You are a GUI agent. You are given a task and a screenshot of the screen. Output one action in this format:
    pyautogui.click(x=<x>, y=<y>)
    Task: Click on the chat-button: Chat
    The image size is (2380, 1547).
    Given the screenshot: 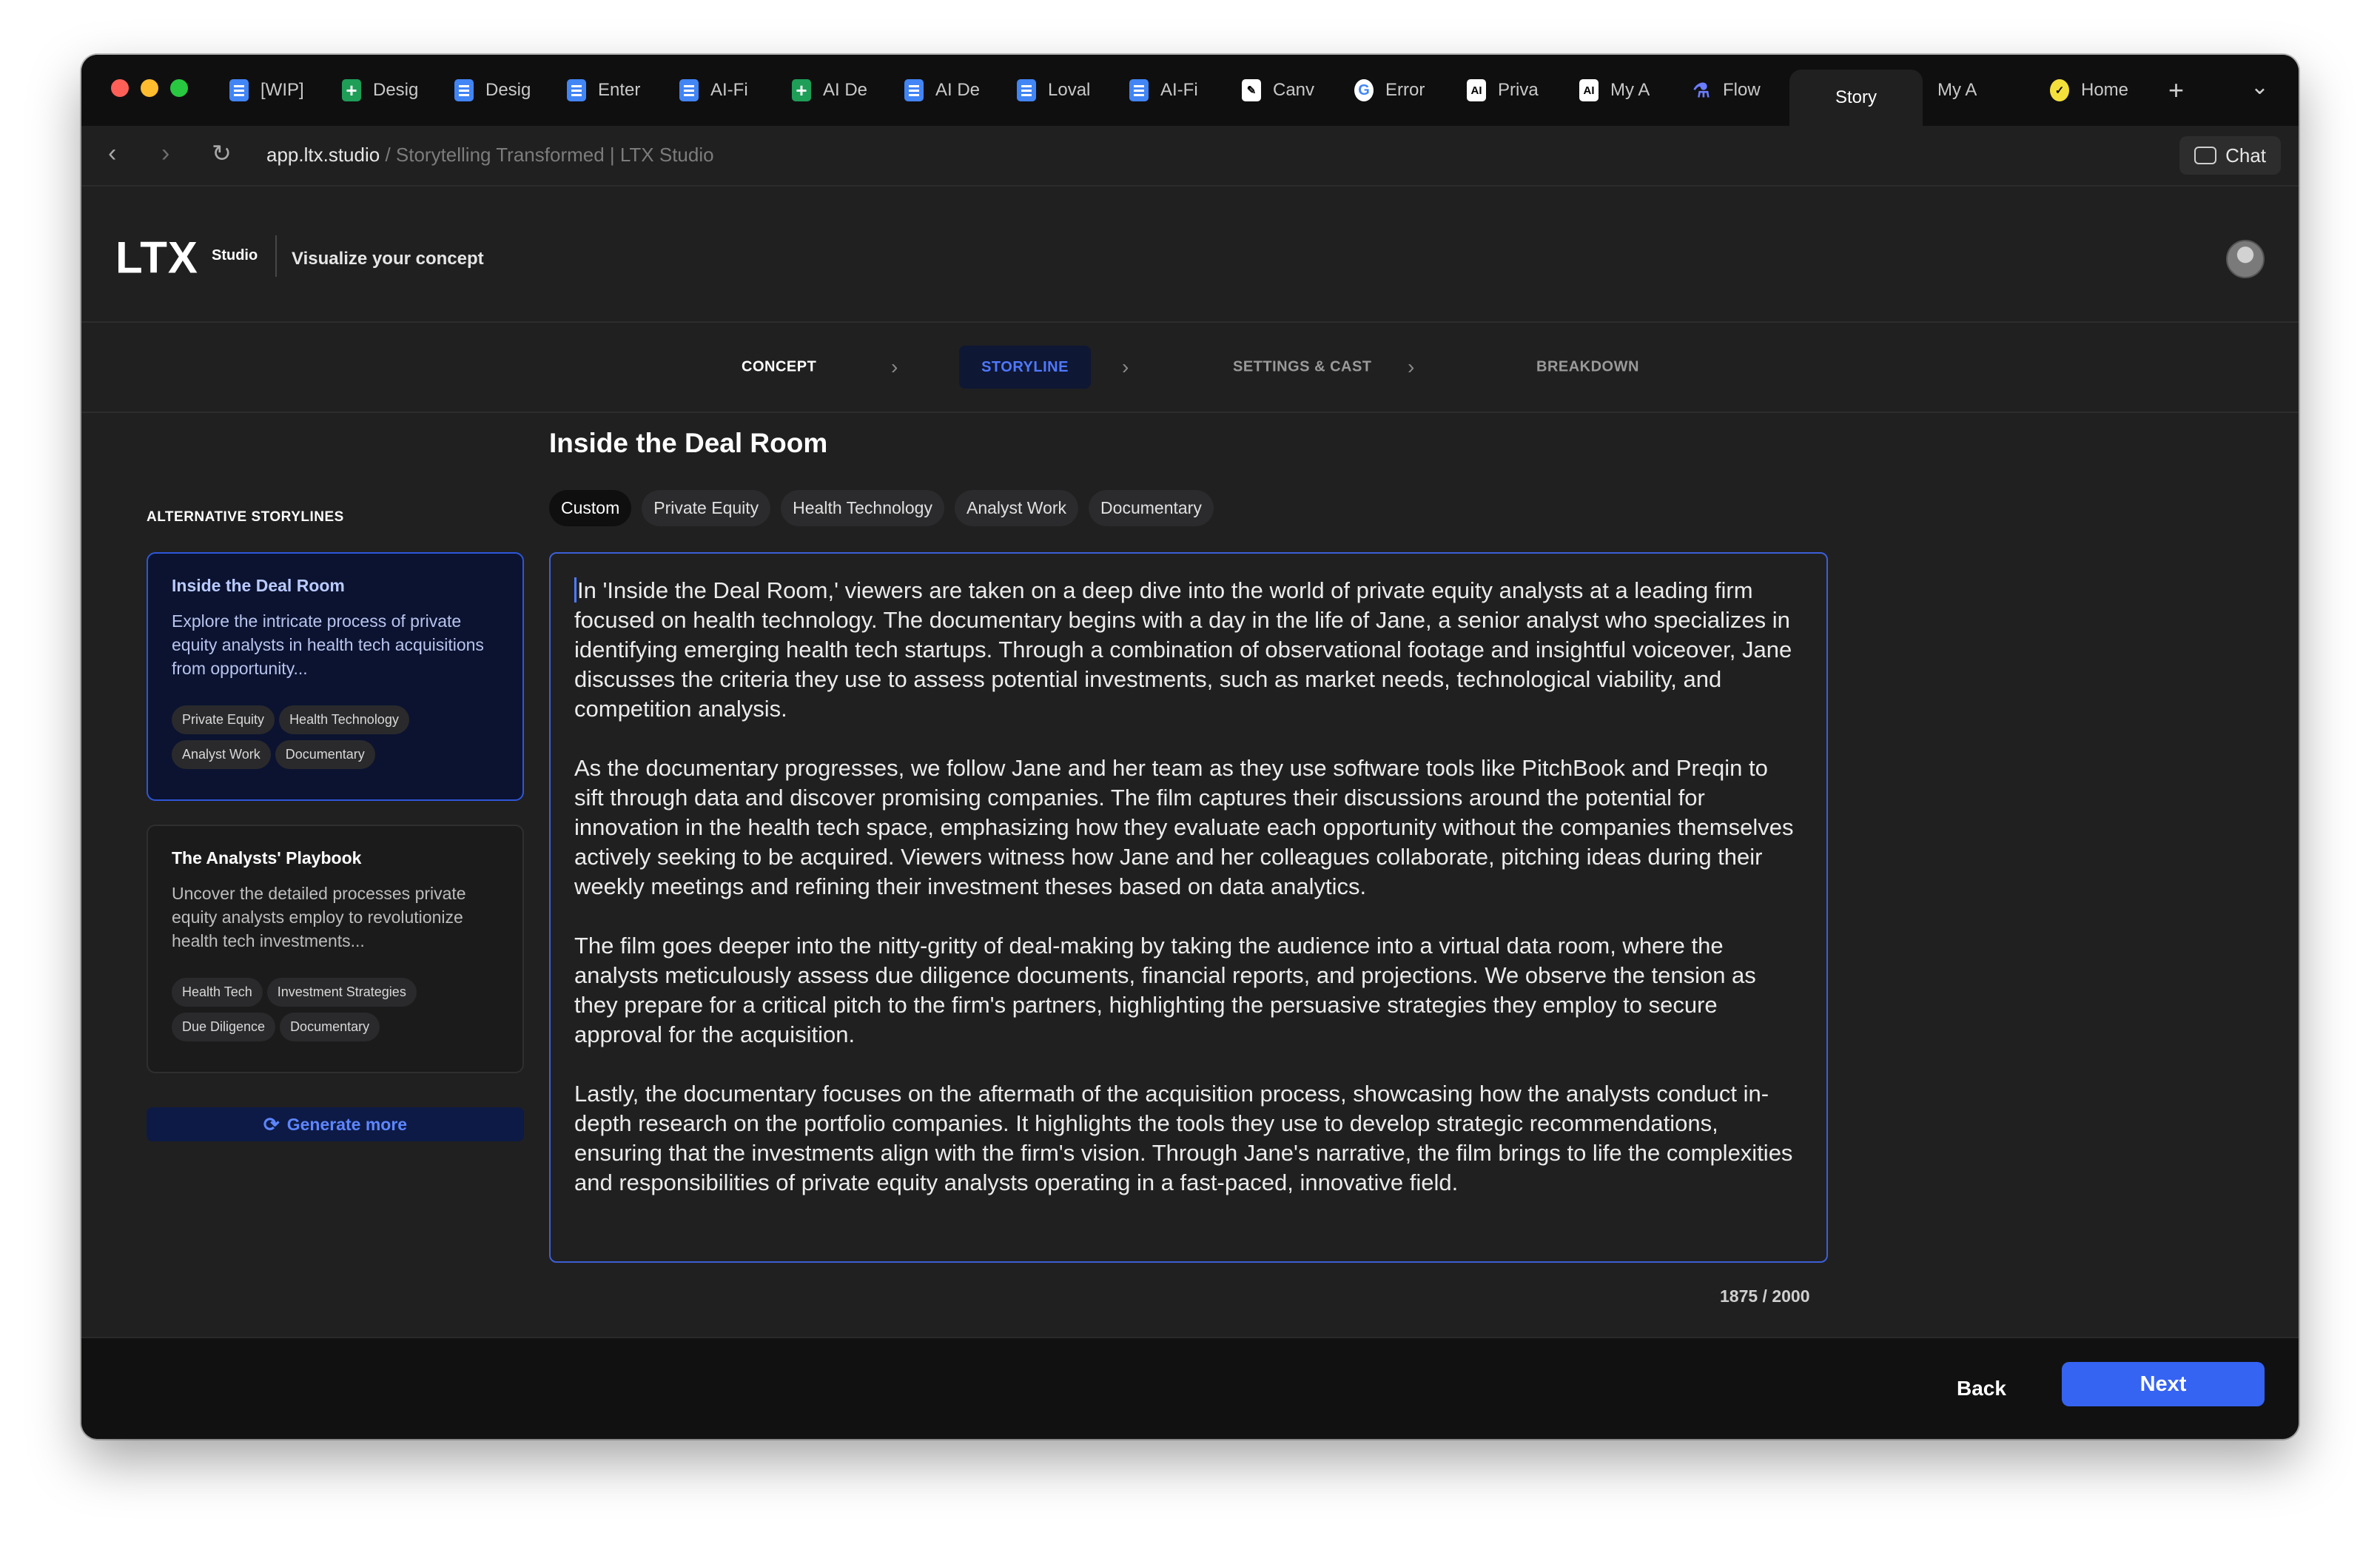 What is the action you would take?
    pyautogui.click(x=2230, y=156)
    